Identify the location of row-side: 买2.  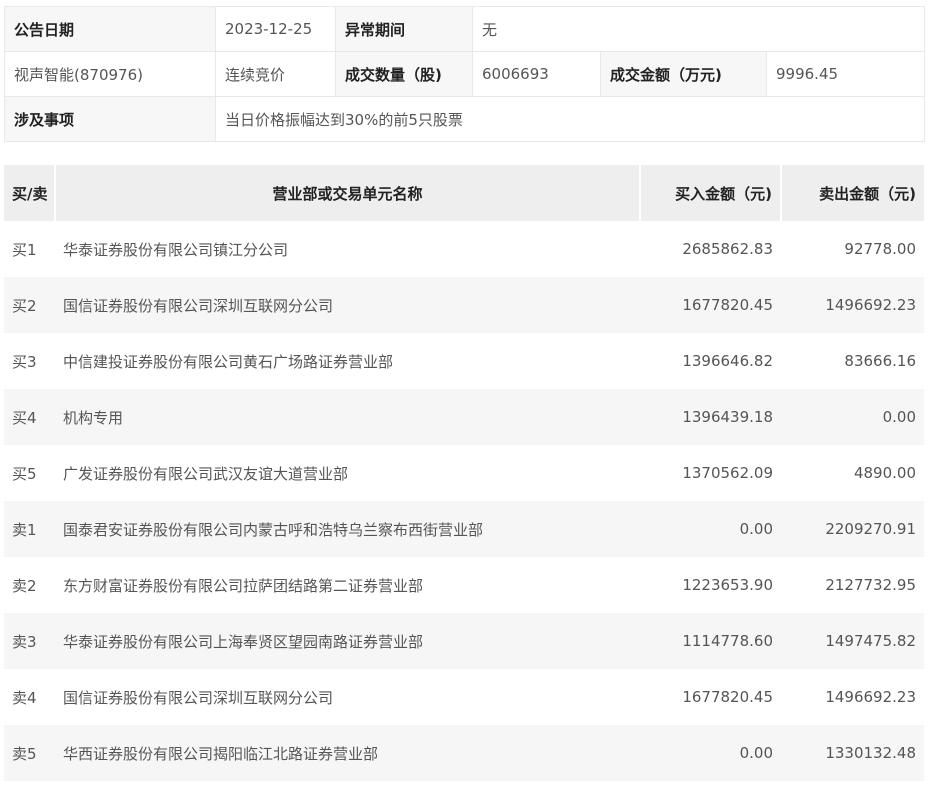
(29, 305).